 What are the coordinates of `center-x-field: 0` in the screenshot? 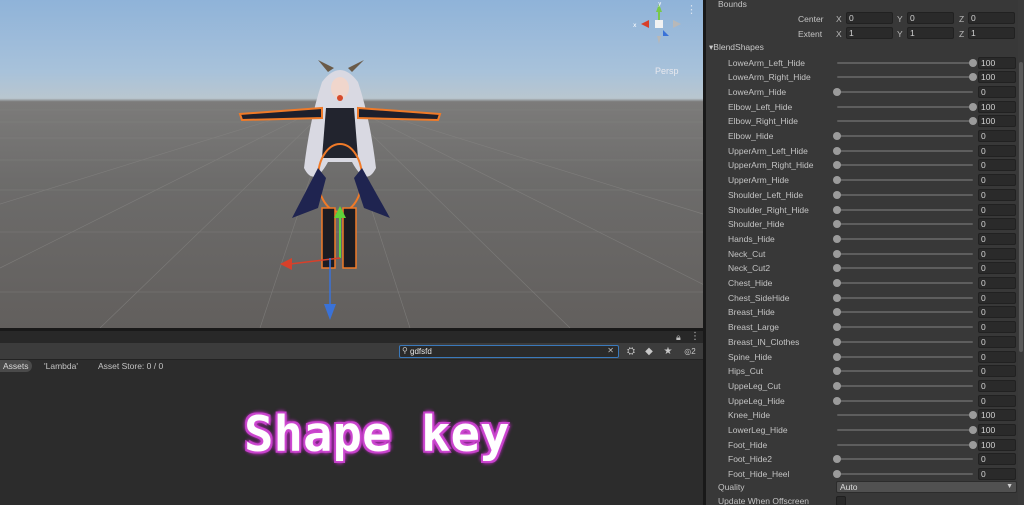 It's located at (869, 18).